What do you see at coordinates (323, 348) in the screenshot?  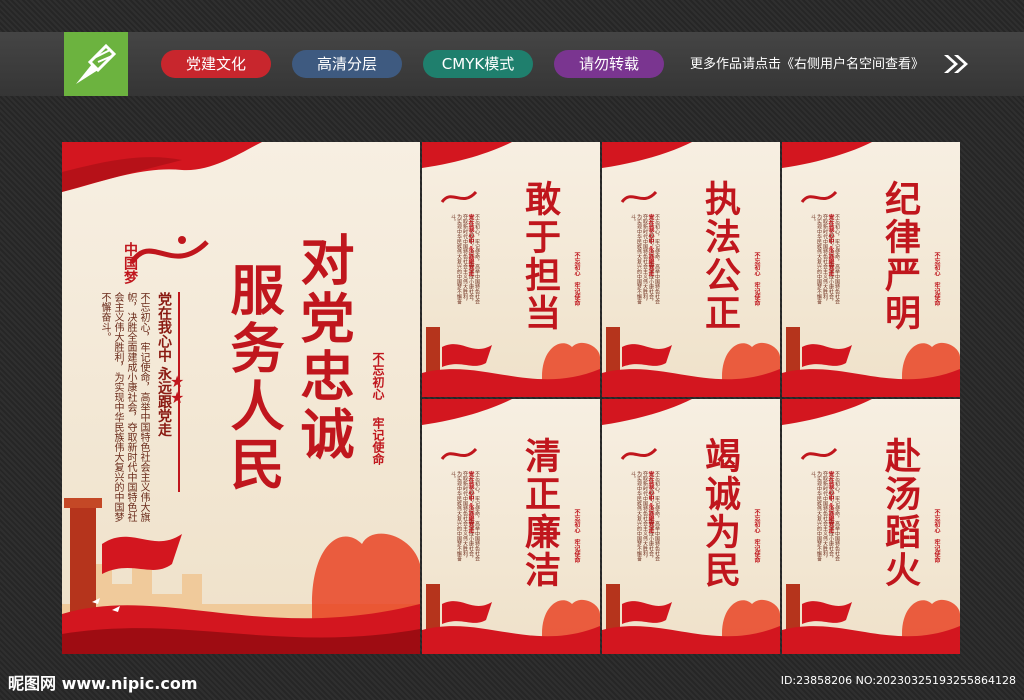 I see `main-title-col1: 对党忠诚` at bounding box center [323, 348].